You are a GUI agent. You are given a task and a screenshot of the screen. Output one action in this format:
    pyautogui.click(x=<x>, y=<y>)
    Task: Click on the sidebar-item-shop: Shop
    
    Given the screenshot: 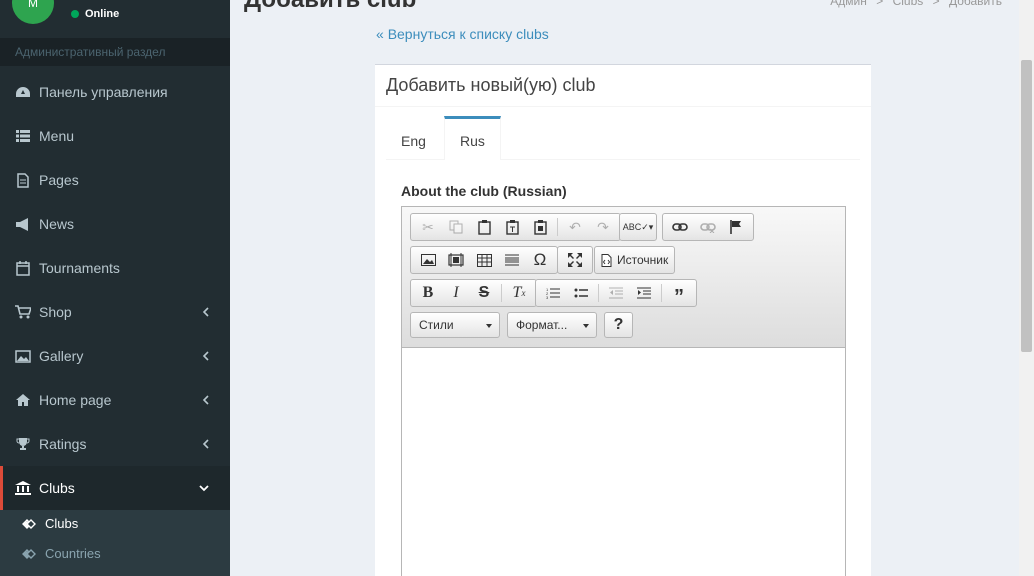 What is the action you would take?
    pyautogui.click(x=115, y=312)
    